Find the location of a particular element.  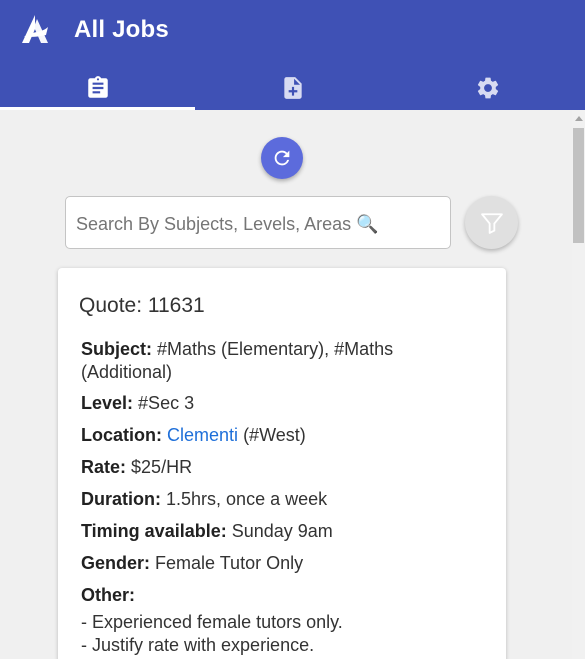

rate-label: Rate: is located at coordinates (104, 467).